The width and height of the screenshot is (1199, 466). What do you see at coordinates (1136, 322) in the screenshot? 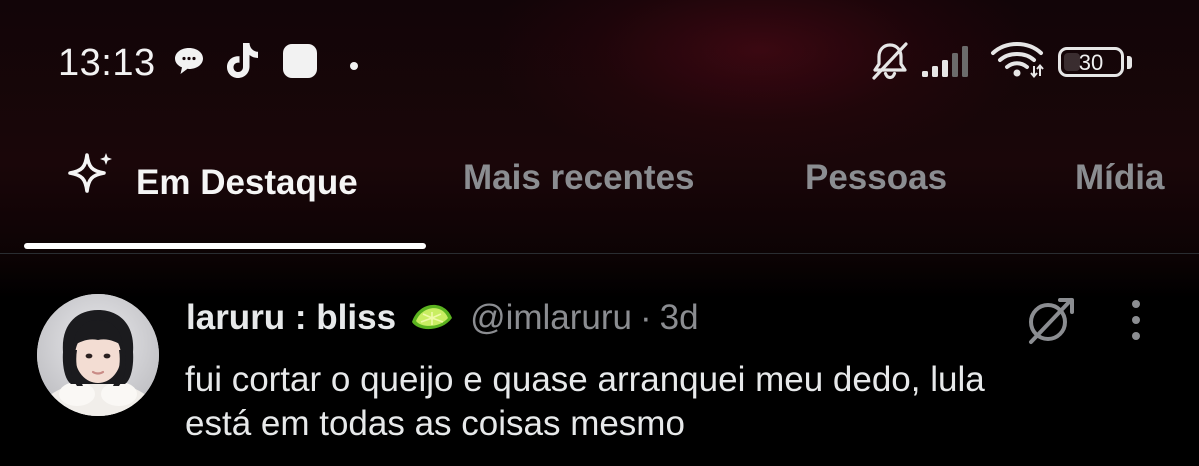
I see `more-options-icon` at bounding box center [1136, 322].